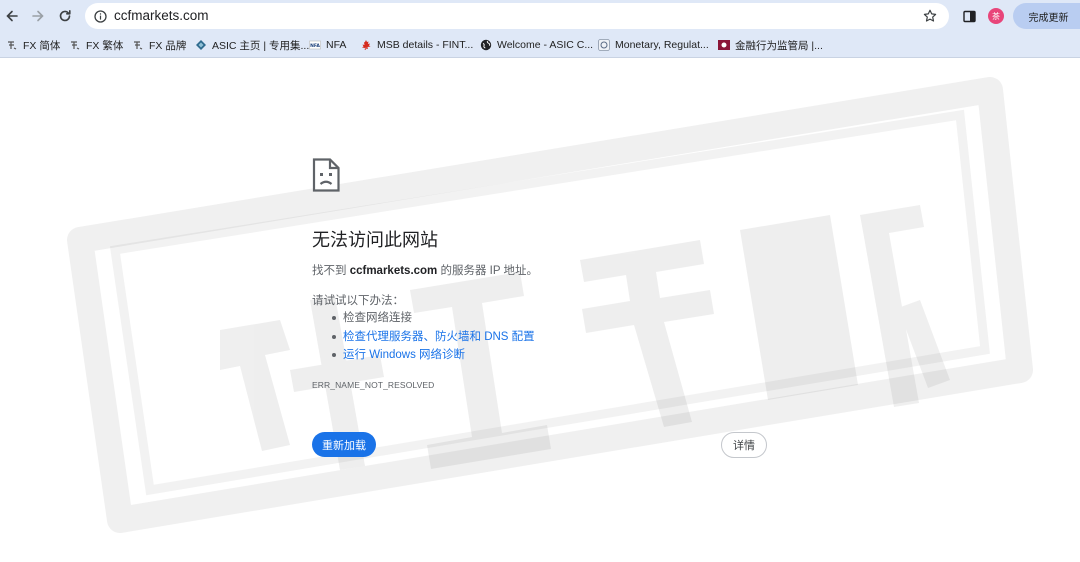  Describe the element at coordinates (344, 444) in the screenshot. I see `reload-button: 重新加载` at that location.